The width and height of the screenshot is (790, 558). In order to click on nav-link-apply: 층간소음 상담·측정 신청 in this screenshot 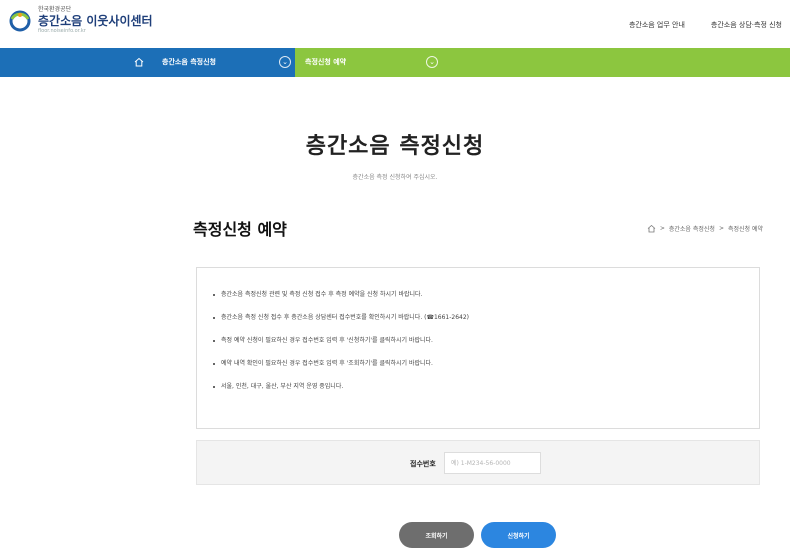, I will do `click(746, 25)`.